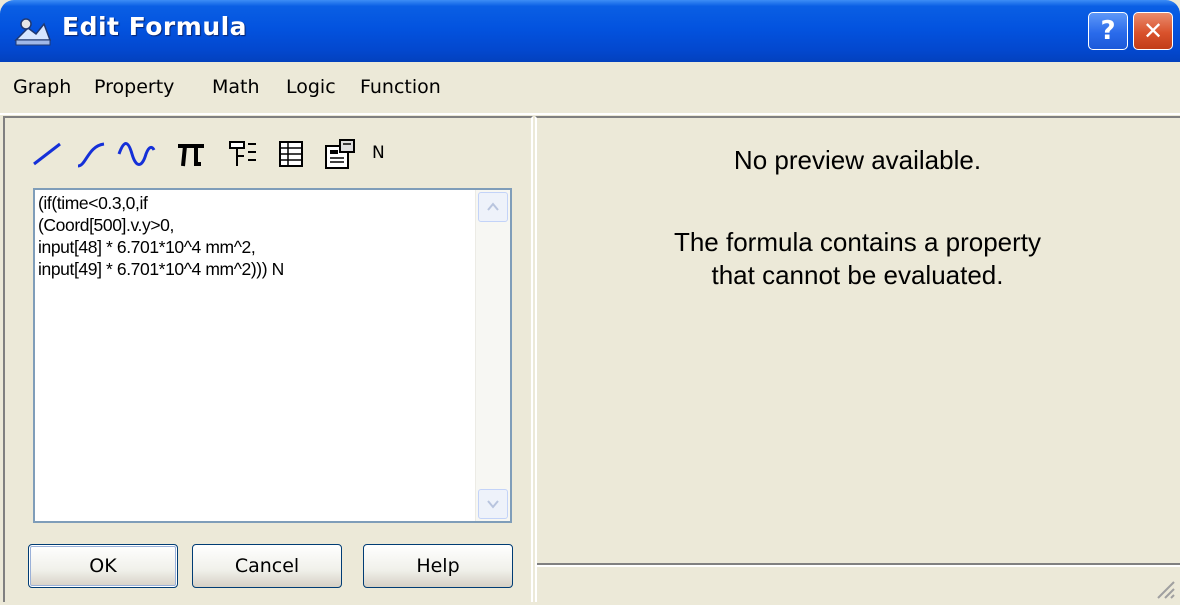  Describe the element at coordinates (42, 87) in the screenshot. I see `menu-graph: Graph` at that location.